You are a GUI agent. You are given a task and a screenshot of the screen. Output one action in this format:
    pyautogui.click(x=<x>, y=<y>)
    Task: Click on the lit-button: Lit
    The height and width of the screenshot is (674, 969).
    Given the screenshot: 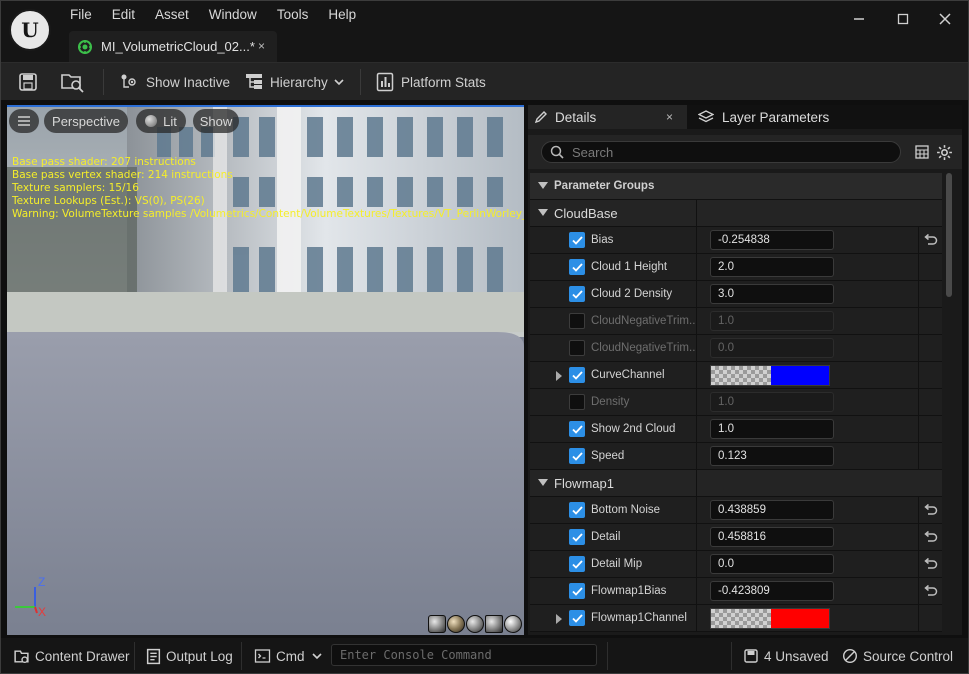 What is the action you would take?
    pyautogui.click(x=161, y=121)
    